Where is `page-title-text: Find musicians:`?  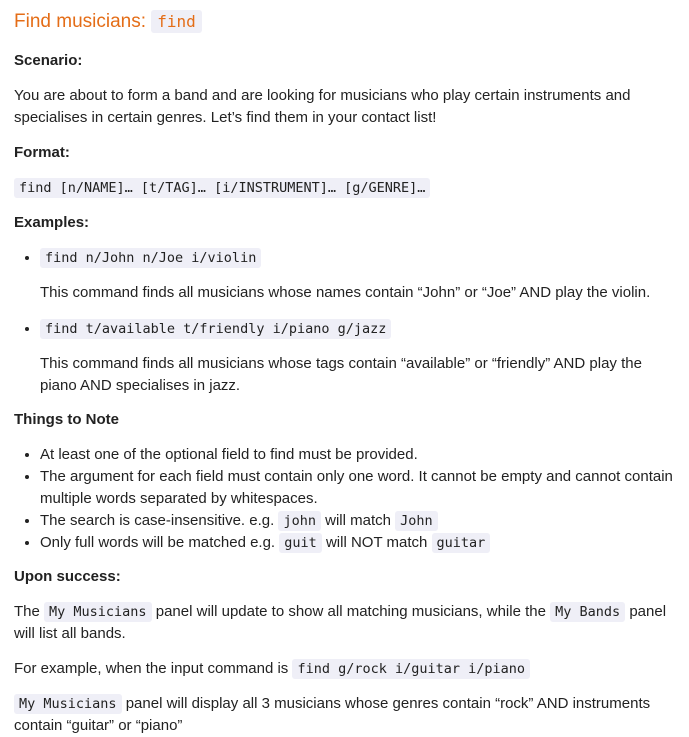
page-title-text: Find musicians: is located at coordinates (80, 21).